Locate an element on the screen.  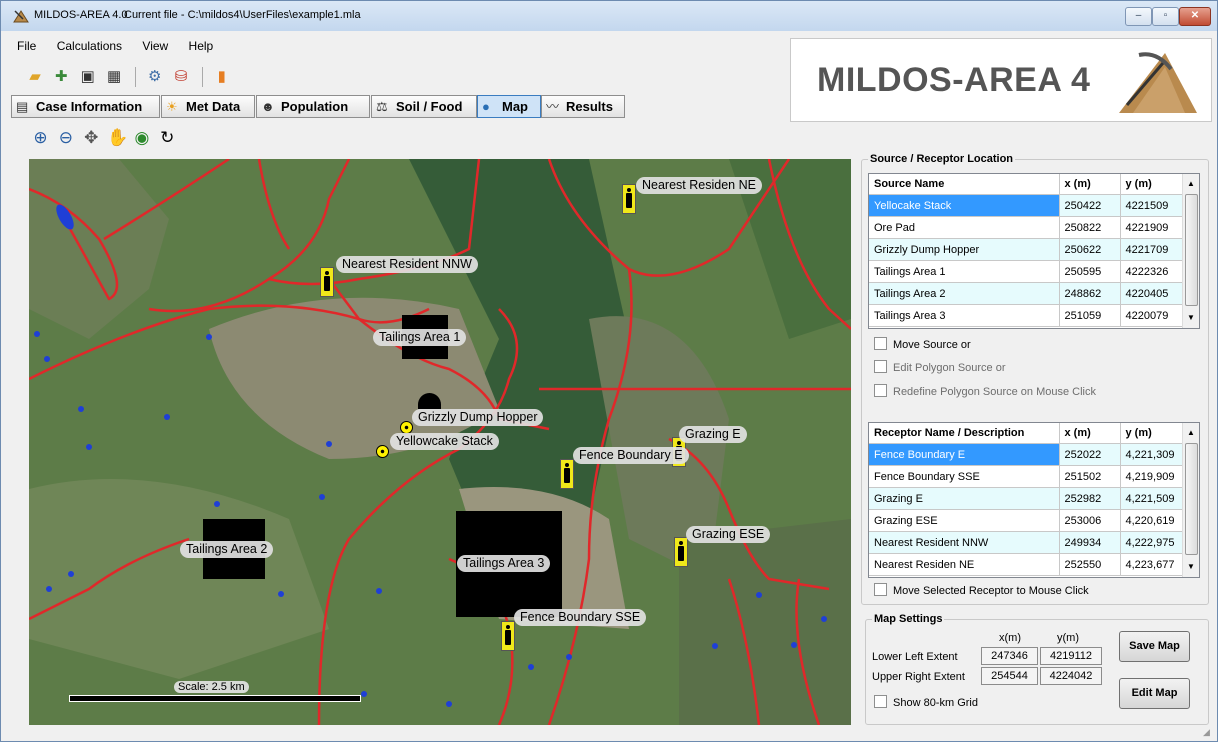
x-column-label: x(m) is located at coordinates (1010, 638).